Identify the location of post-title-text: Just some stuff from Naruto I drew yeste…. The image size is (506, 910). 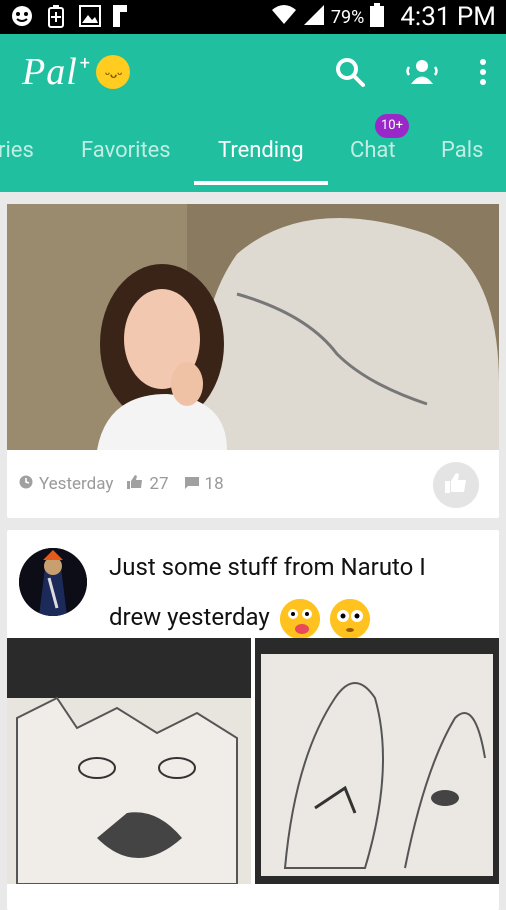
(267, 592).